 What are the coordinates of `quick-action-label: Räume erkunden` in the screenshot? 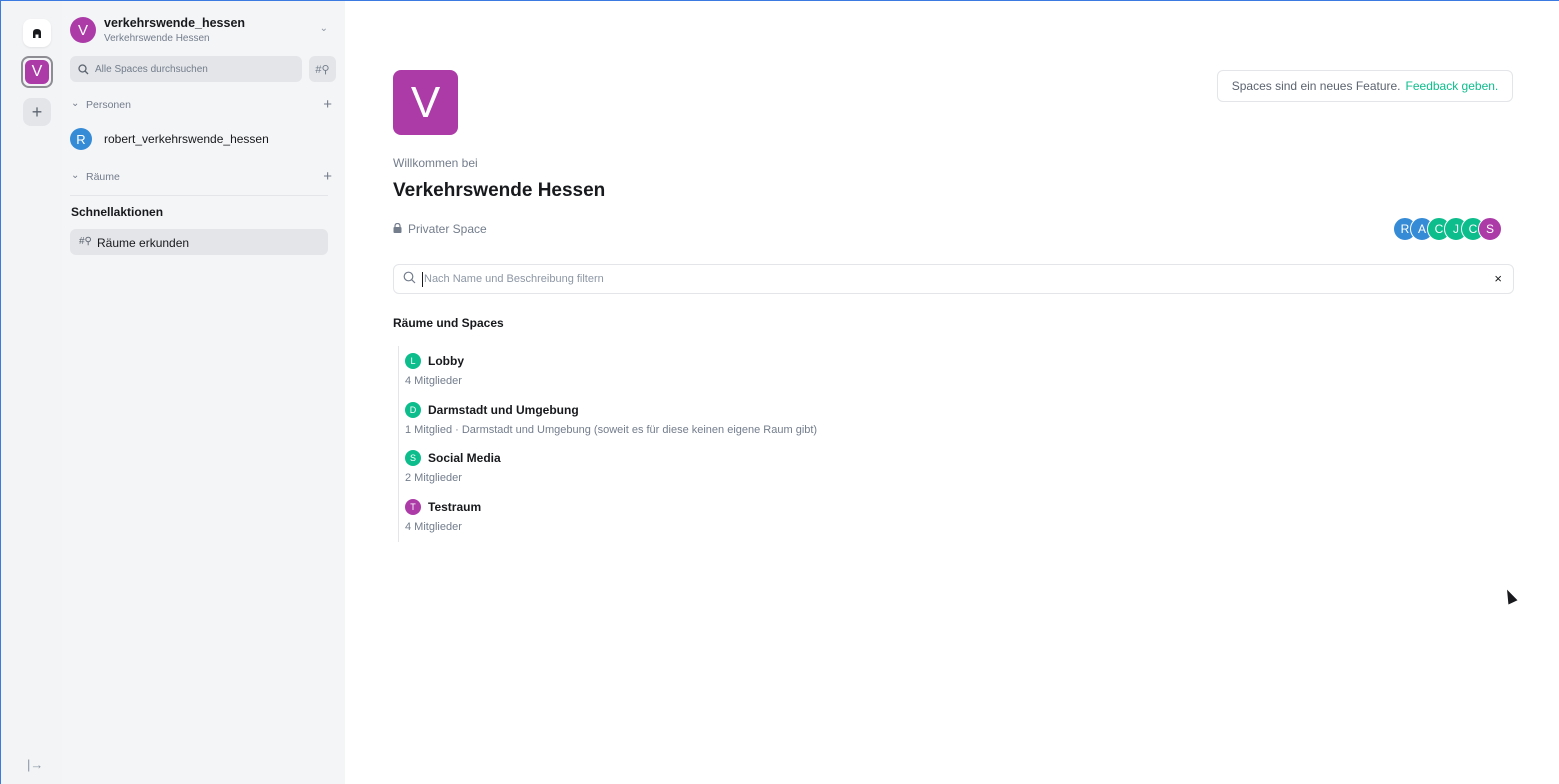 It's located at (143, 243).